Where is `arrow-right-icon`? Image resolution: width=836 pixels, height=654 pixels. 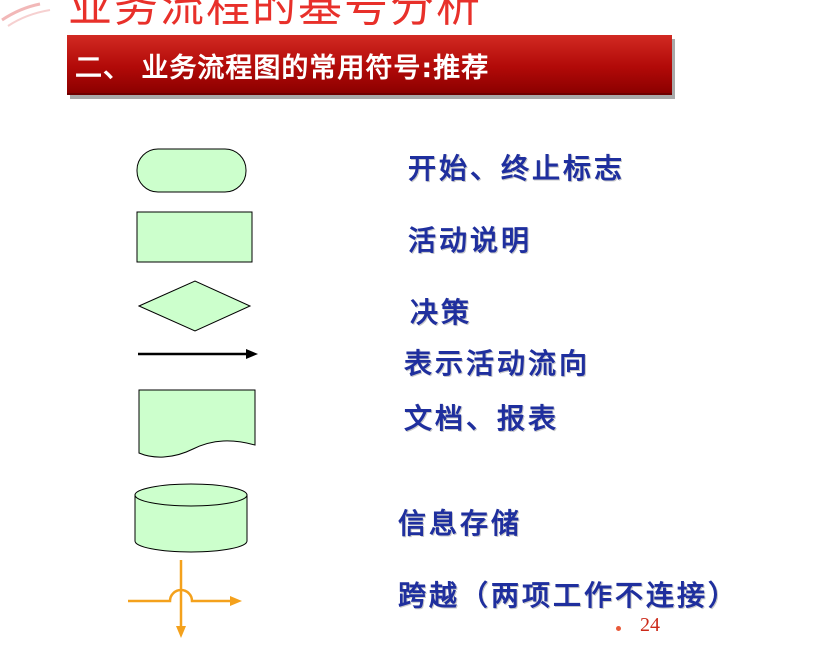
arrow-right-icon is located at coordinates (198, 354).